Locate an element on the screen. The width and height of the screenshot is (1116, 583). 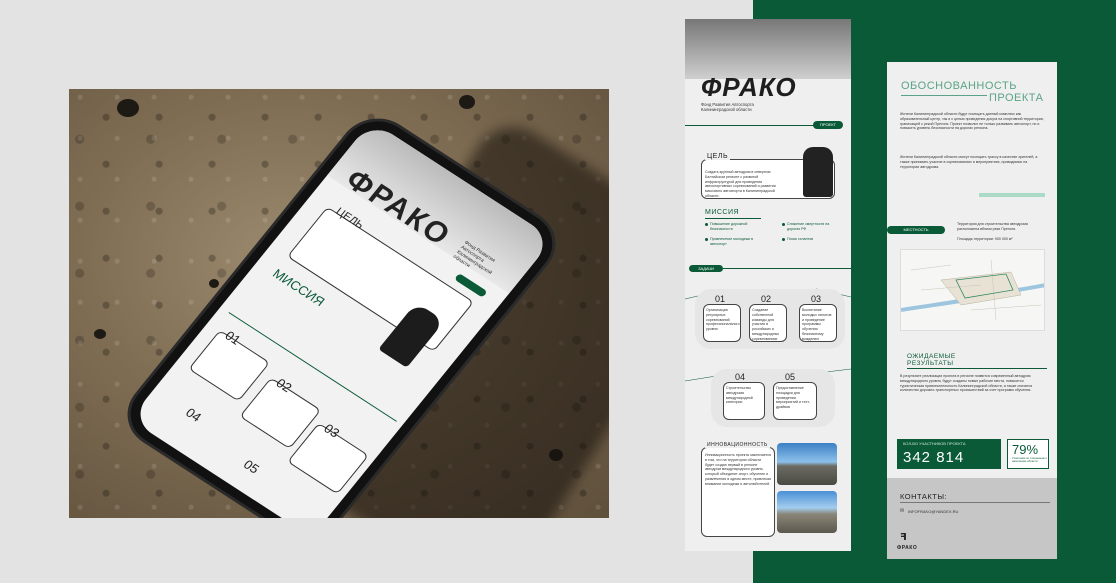
mission-item: Привлечение молодежи в автоспорт is located at coordinates (732, 241).